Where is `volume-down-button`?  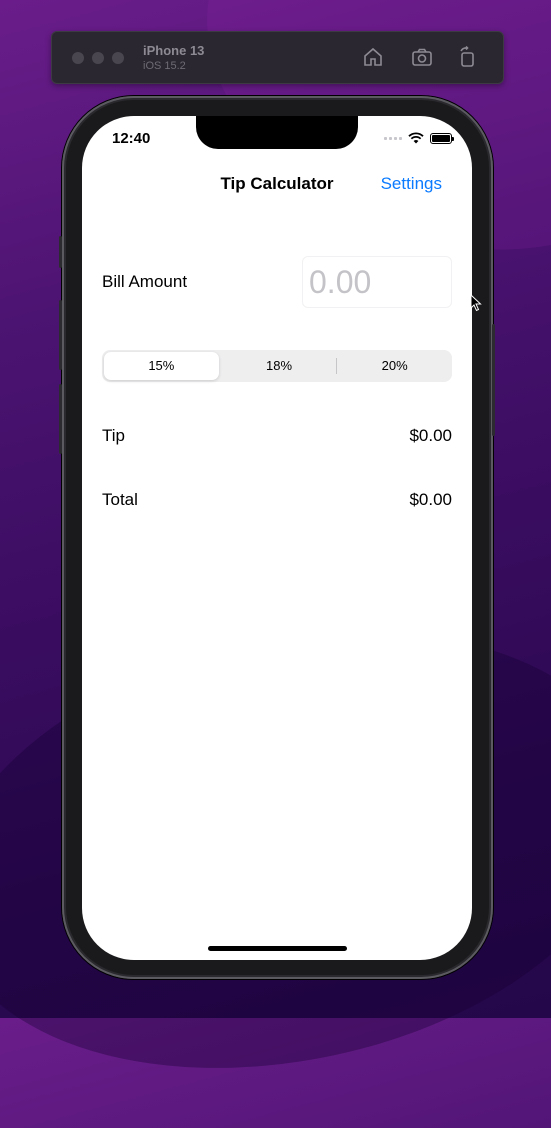 volume-down-button is located at coordinates (60, 419).